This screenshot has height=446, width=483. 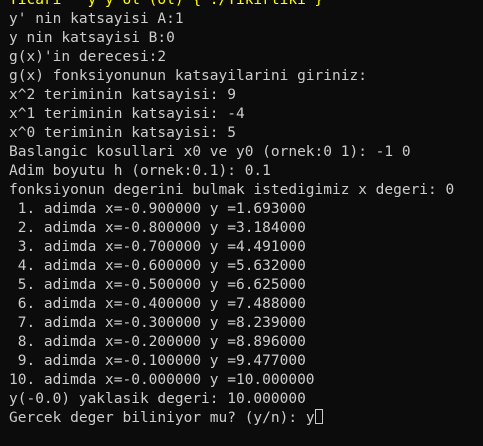 What do you see at coordinates (157, 266) in the screenshot?
I see `terminal-line: 4. adimda x=-0.600000 y =5.632000` at bounding box center [157, 266].